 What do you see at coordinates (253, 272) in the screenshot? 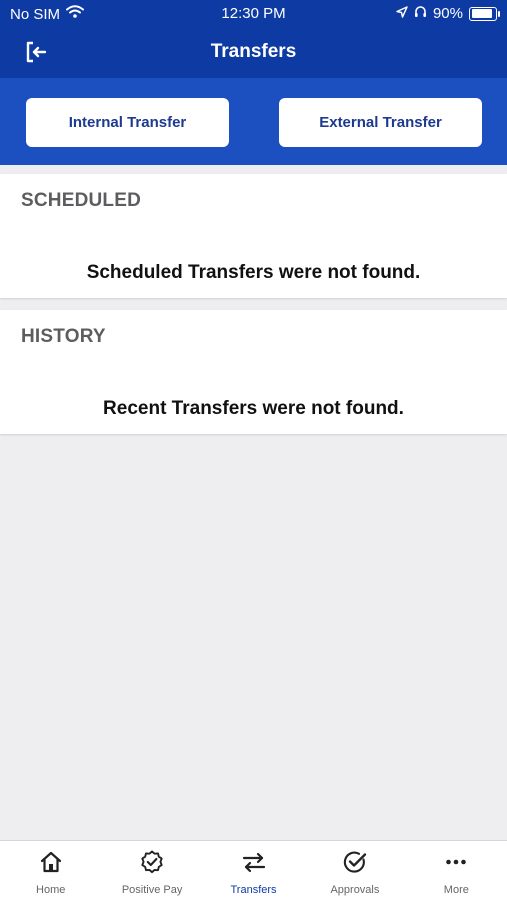
I see `scheduled-empty-message: Scheduled Transfers were not found.` at bounding box center [253, 272].